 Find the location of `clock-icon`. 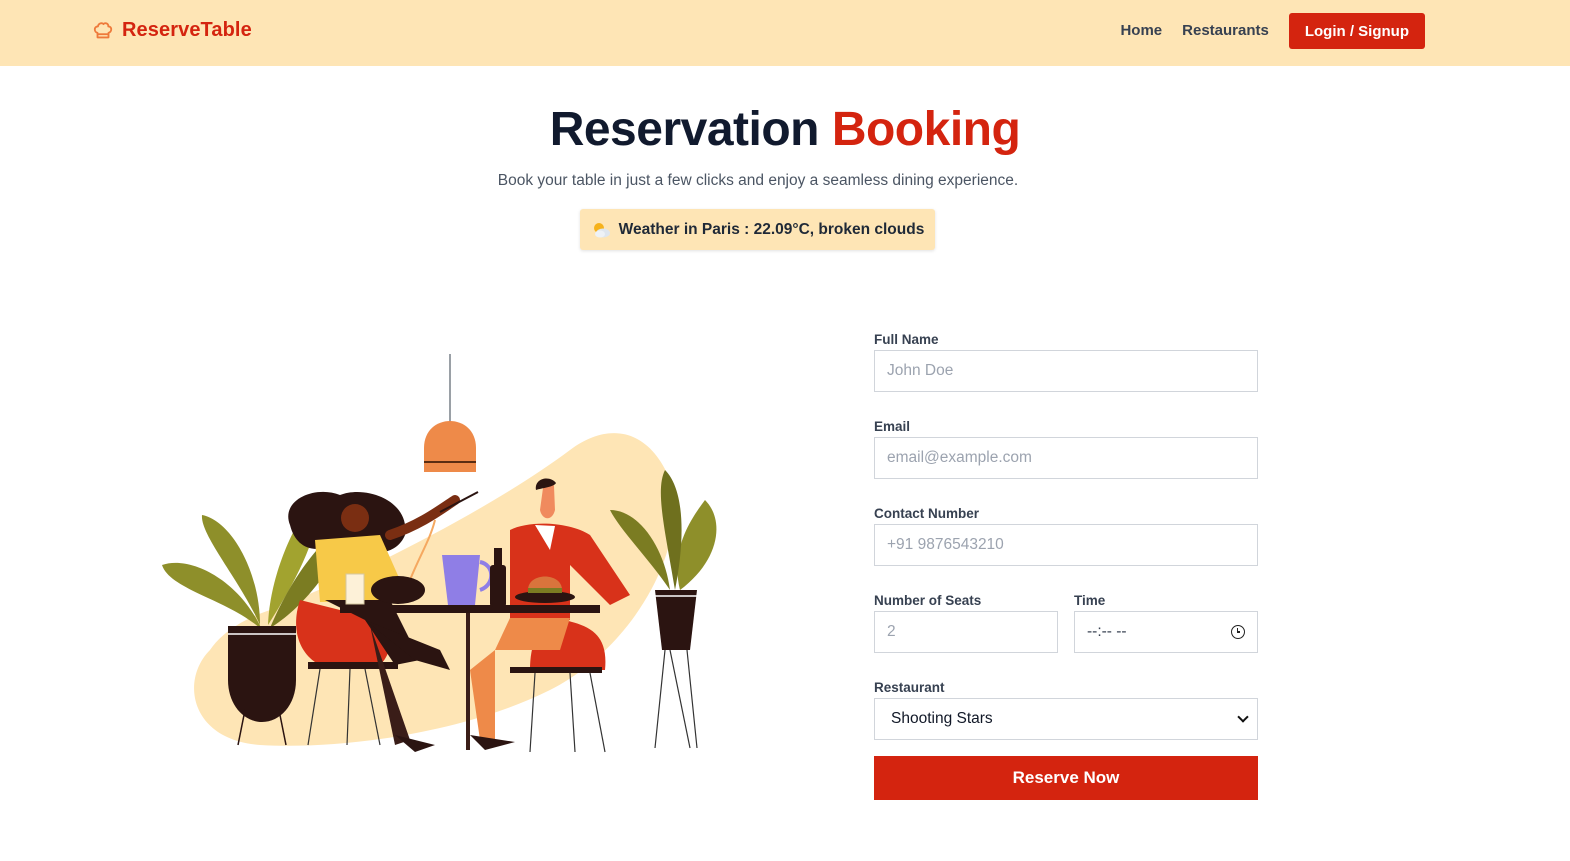

clock-icon is located at coordinates (1238, 632).